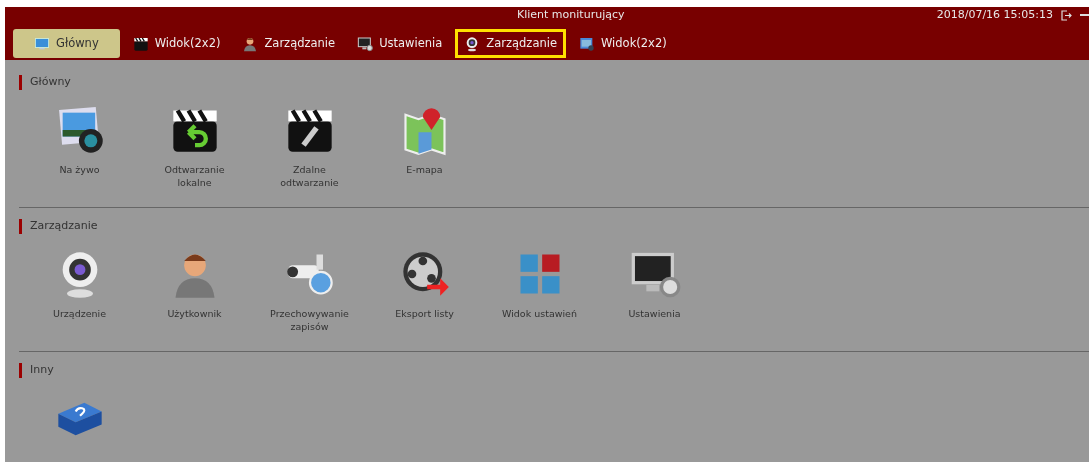 This screenshot has height=462, width=1089. I want to click on launcher-label: Użytkownik, so click(194, 314).